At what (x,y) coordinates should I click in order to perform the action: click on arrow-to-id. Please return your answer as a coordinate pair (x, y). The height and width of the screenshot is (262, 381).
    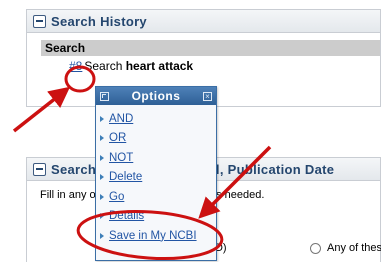
    Looking at the image, I should click on (41, 109).